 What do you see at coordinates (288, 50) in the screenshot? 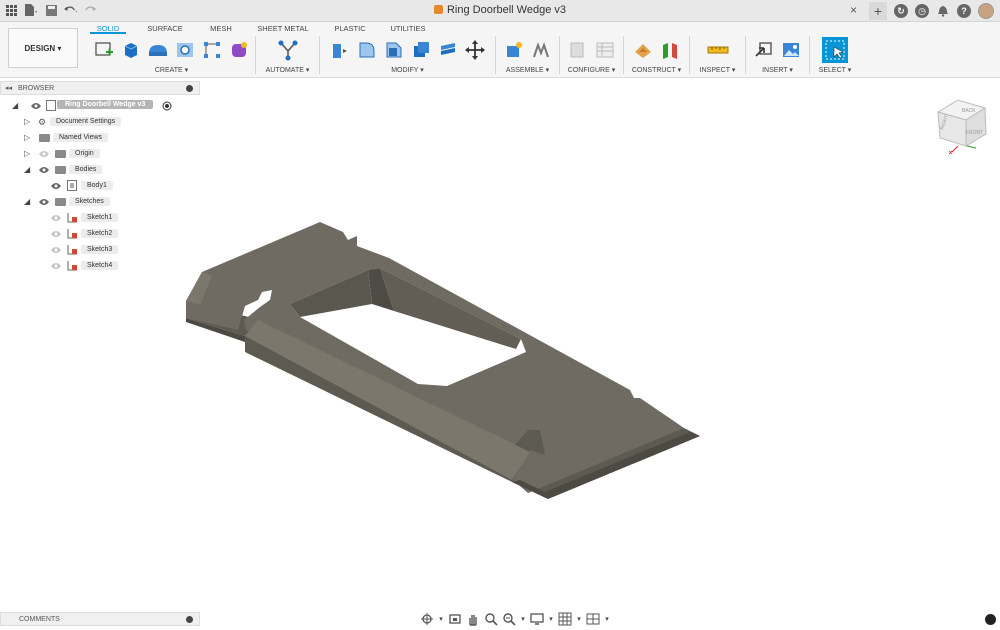
I see `automate-icon` at bounding box center [288, 50].